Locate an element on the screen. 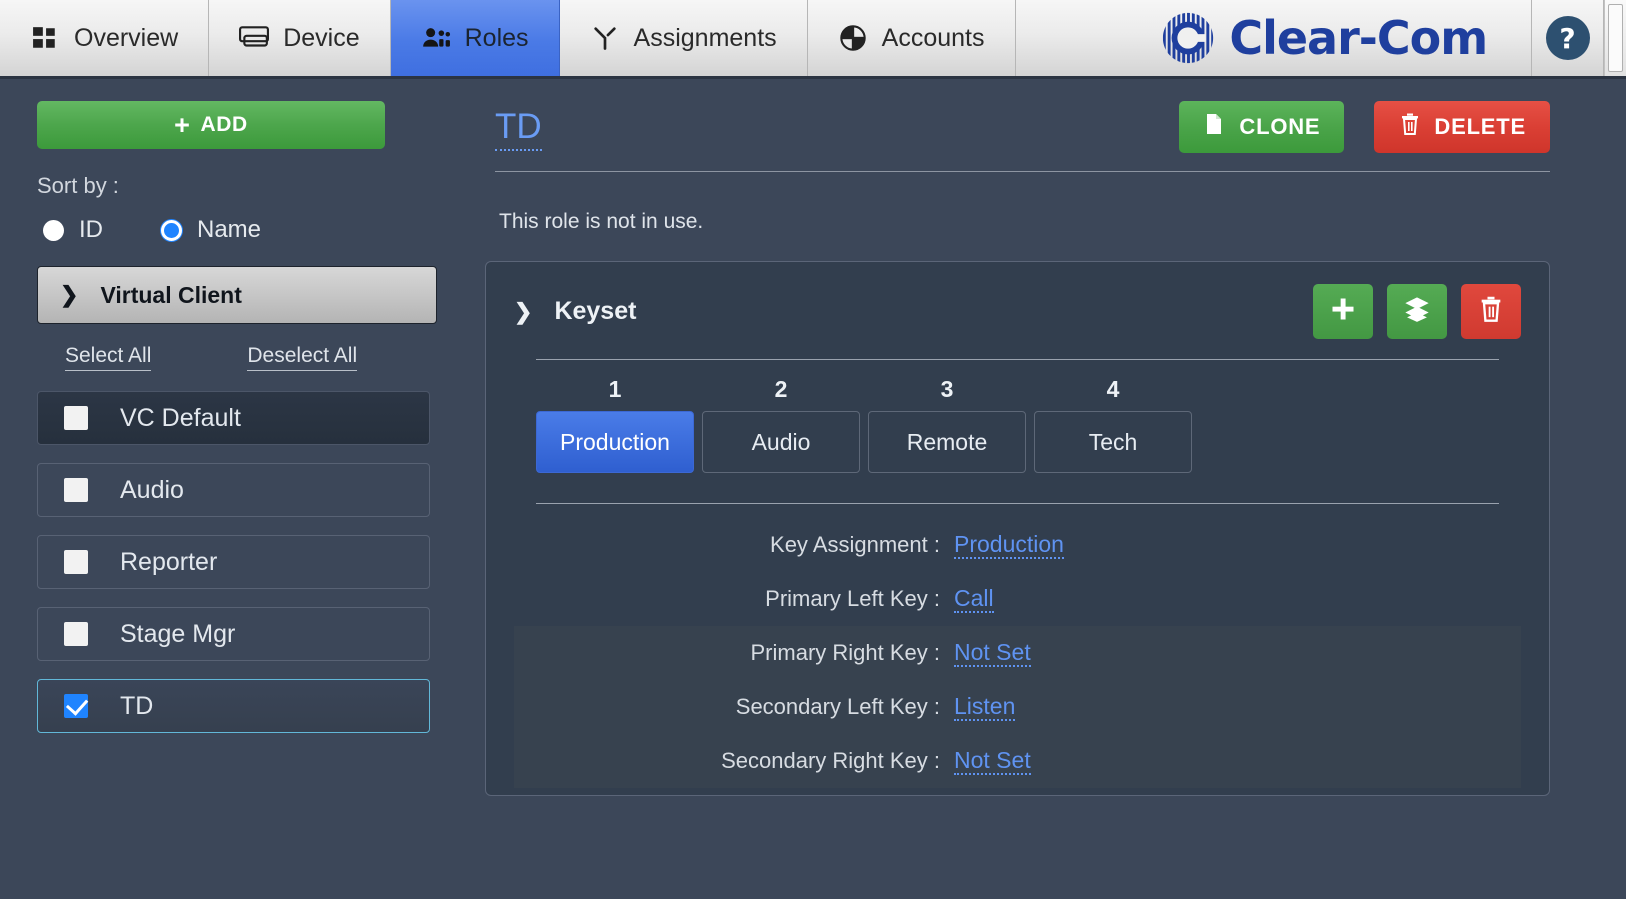  nav-tab-device-label: Device is located at coordinates (321, 37).